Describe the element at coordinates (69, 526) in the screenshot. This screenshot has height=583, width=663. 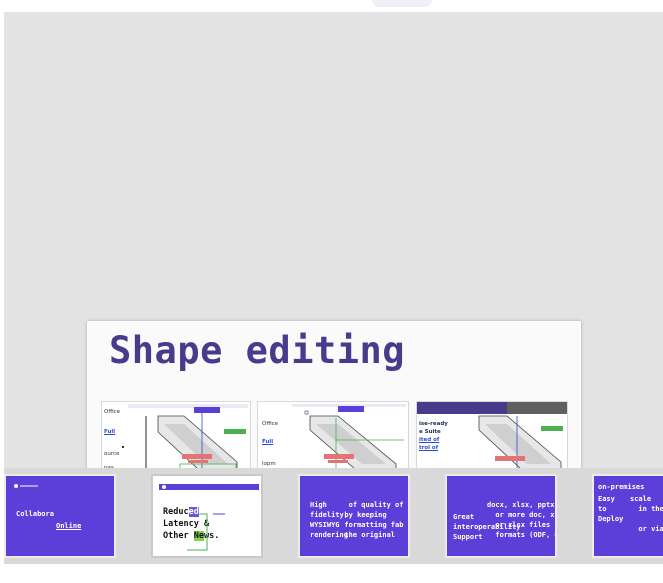
I see `thumbnail-subtitle: Online` at that location.